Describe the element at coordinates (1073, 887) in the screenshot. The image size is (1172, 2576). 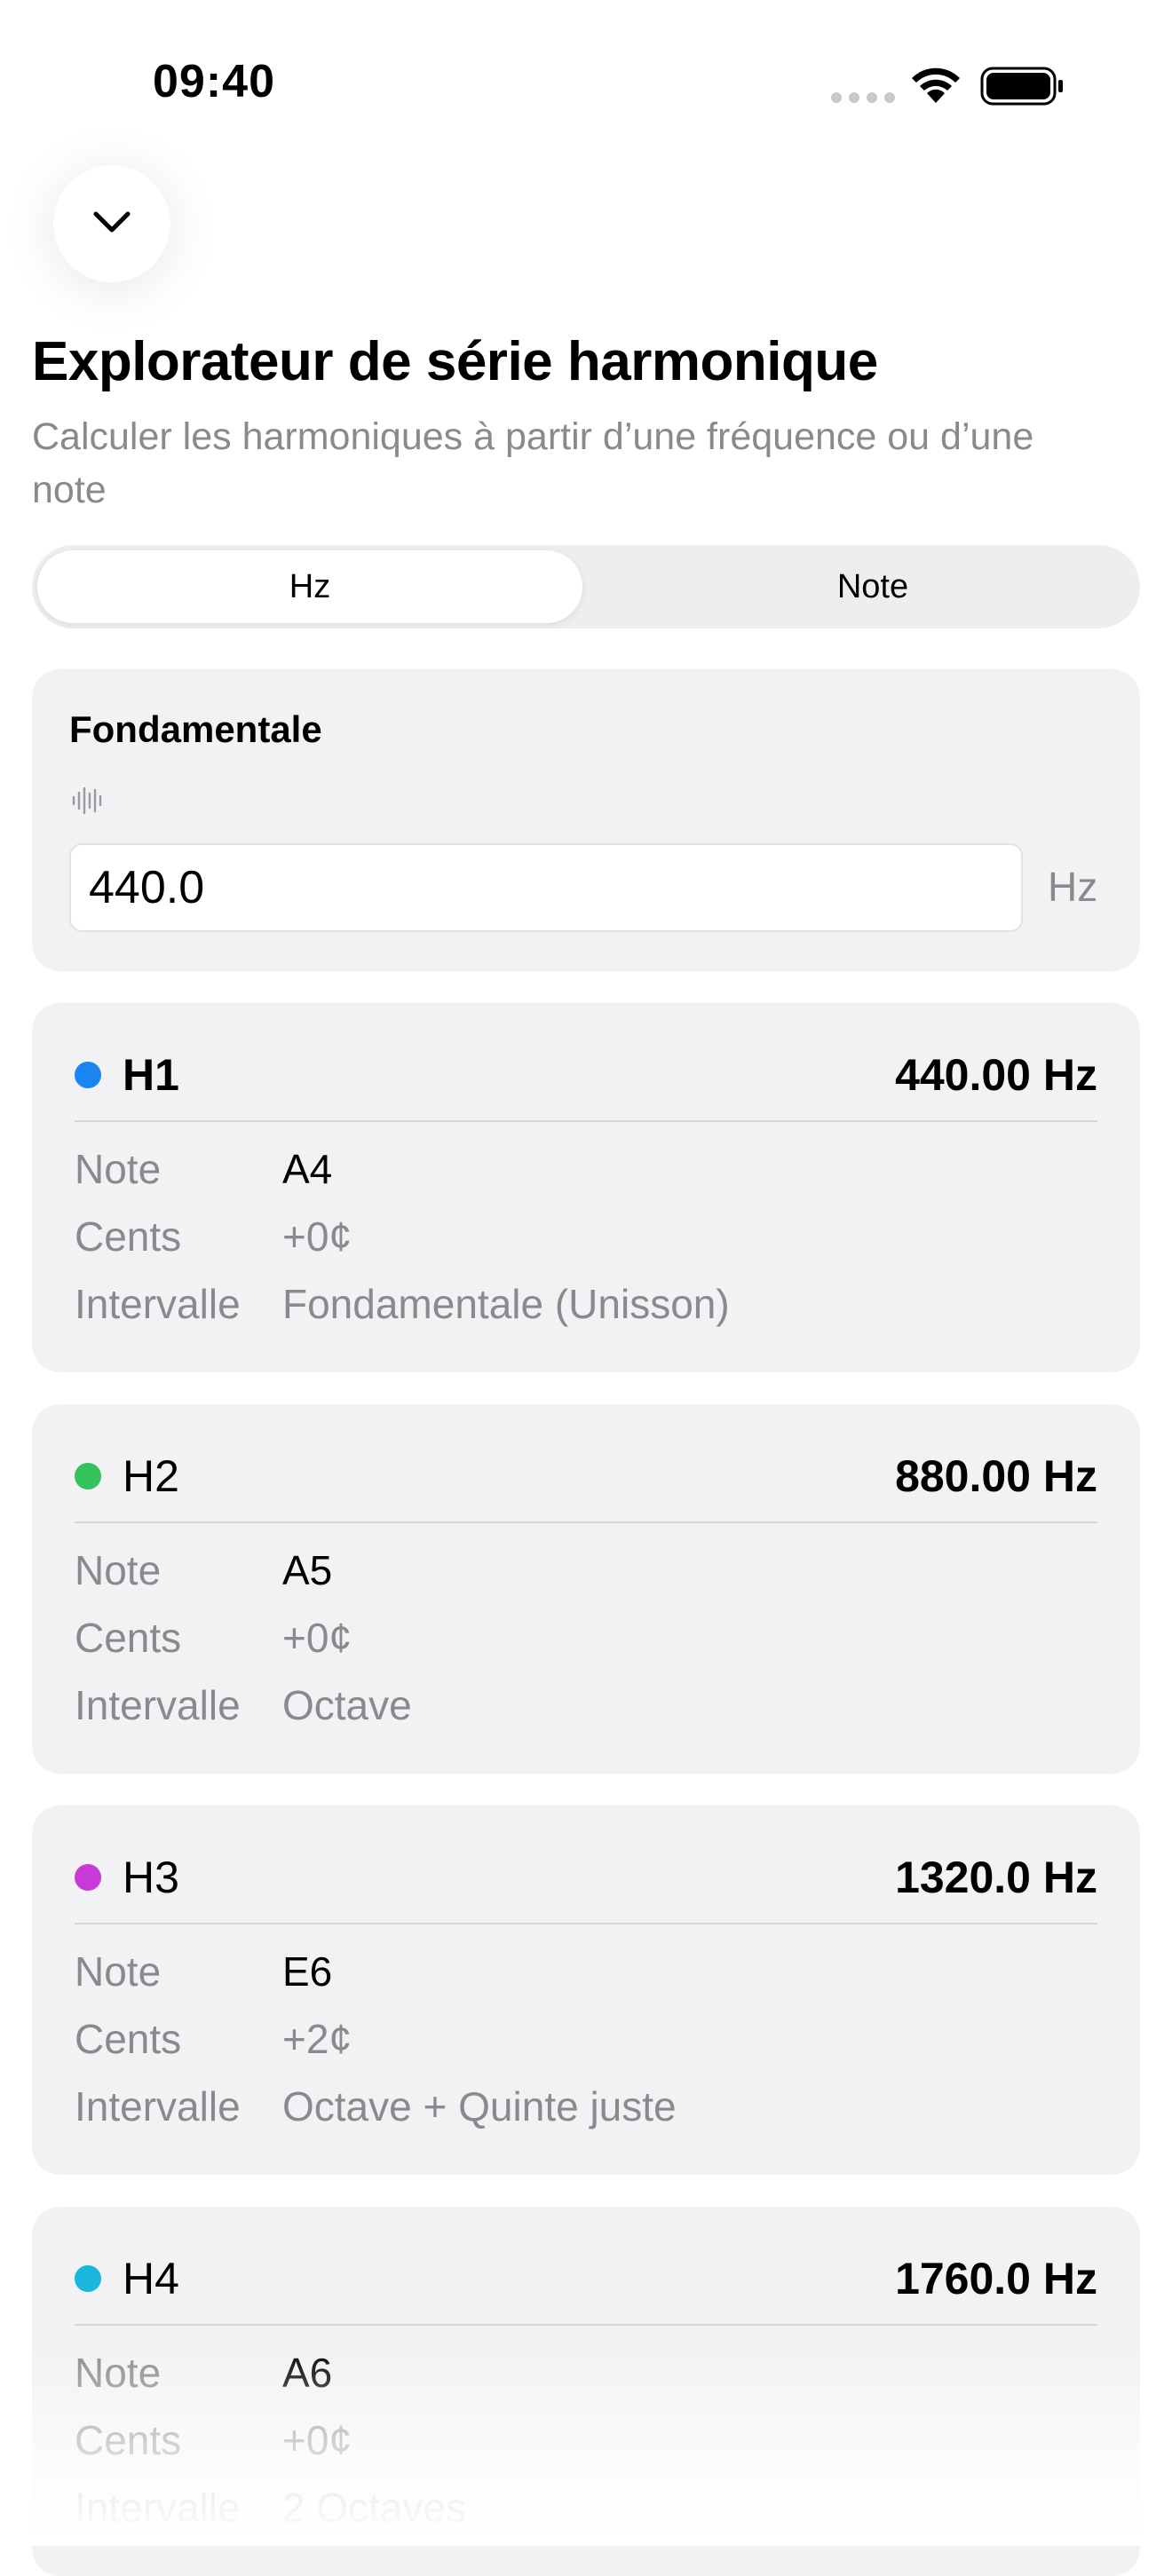
I see `fundamental-unit: Hz` at that location.